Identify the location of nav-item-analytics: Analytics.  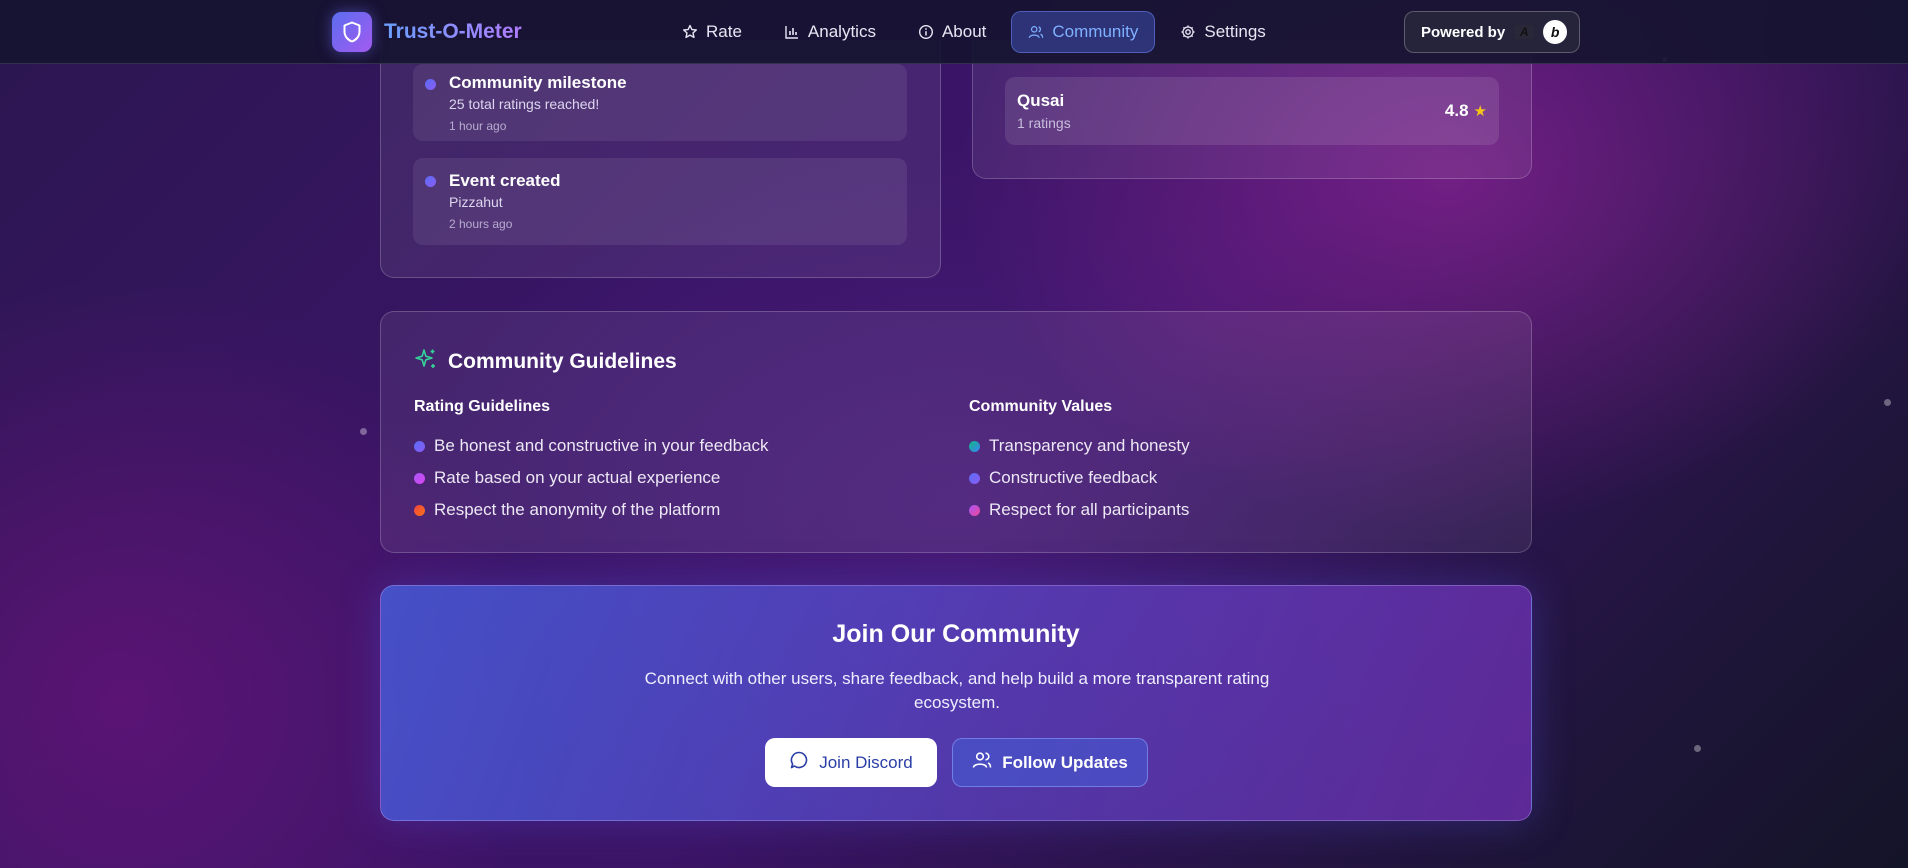
(830, 32).